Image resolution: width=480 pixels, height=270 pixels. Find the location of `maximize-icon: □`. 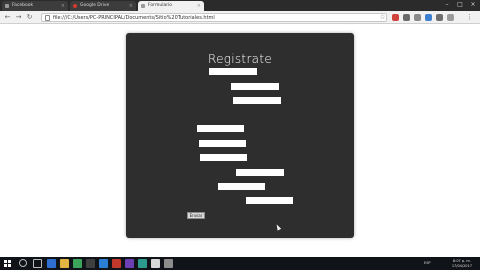

maximize-icon: □ is located at coordinates (460, 4).